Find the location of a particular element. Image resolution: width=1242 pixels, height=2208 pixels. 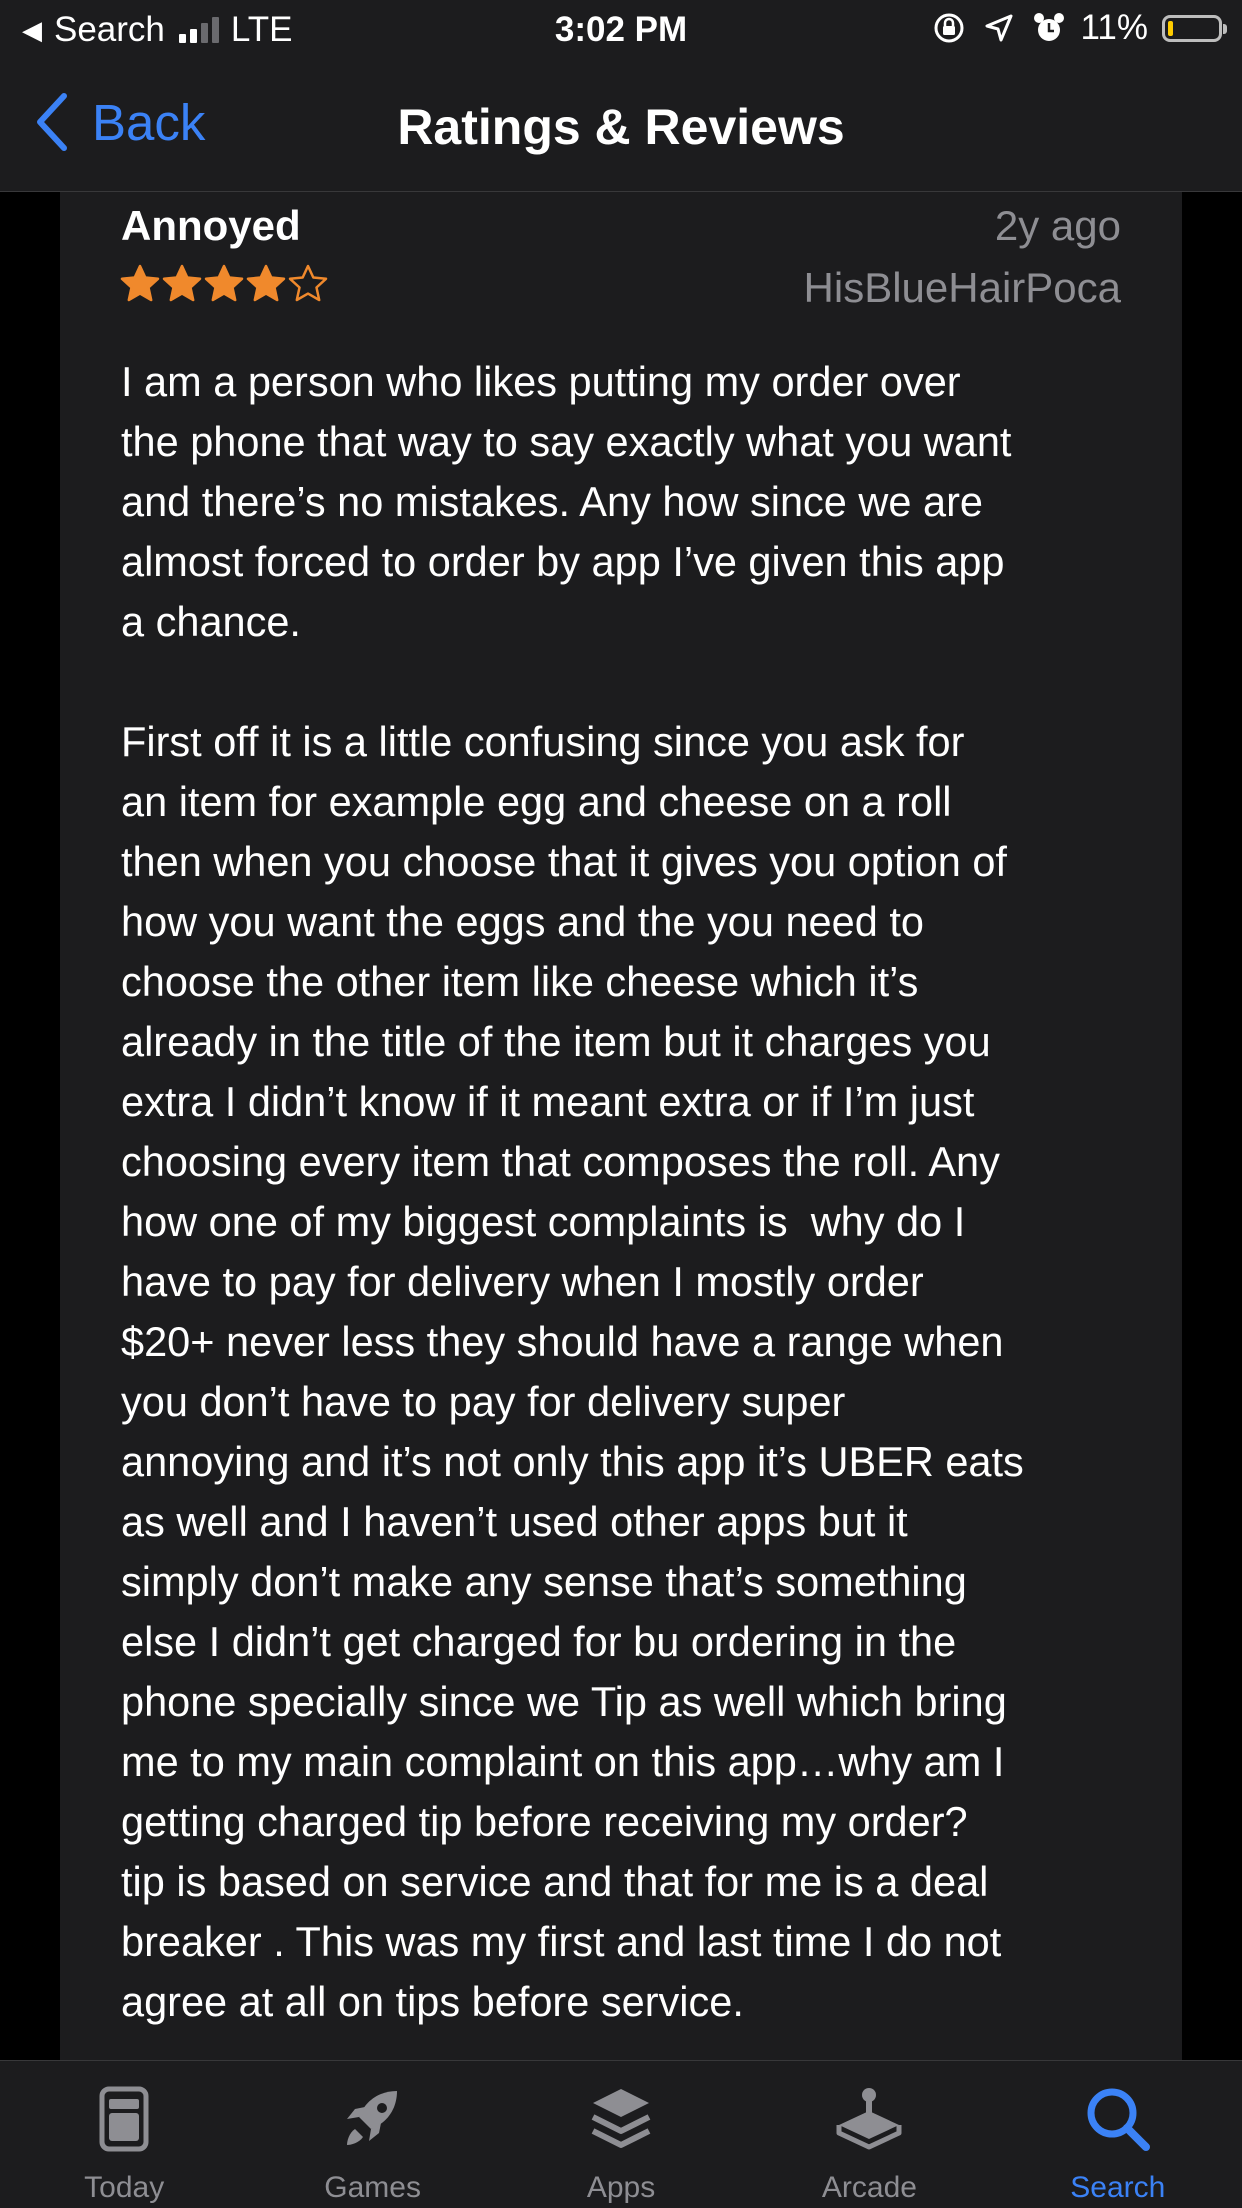

tab-today-label: Today is located at coordinates (124, 2187).